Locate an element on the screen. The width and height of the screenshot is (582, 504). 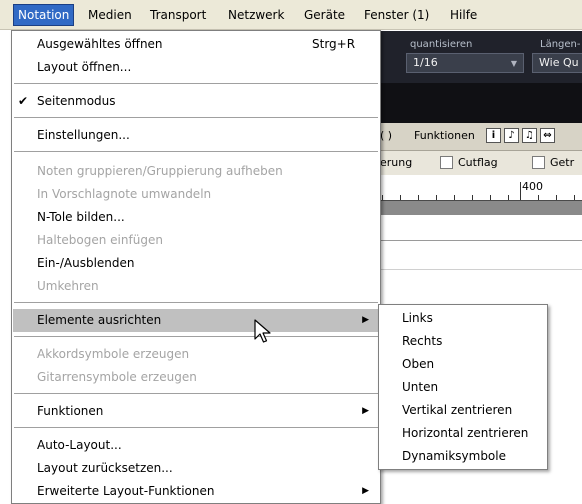
cutflag-checkbox is located at coordinates (446, 162).